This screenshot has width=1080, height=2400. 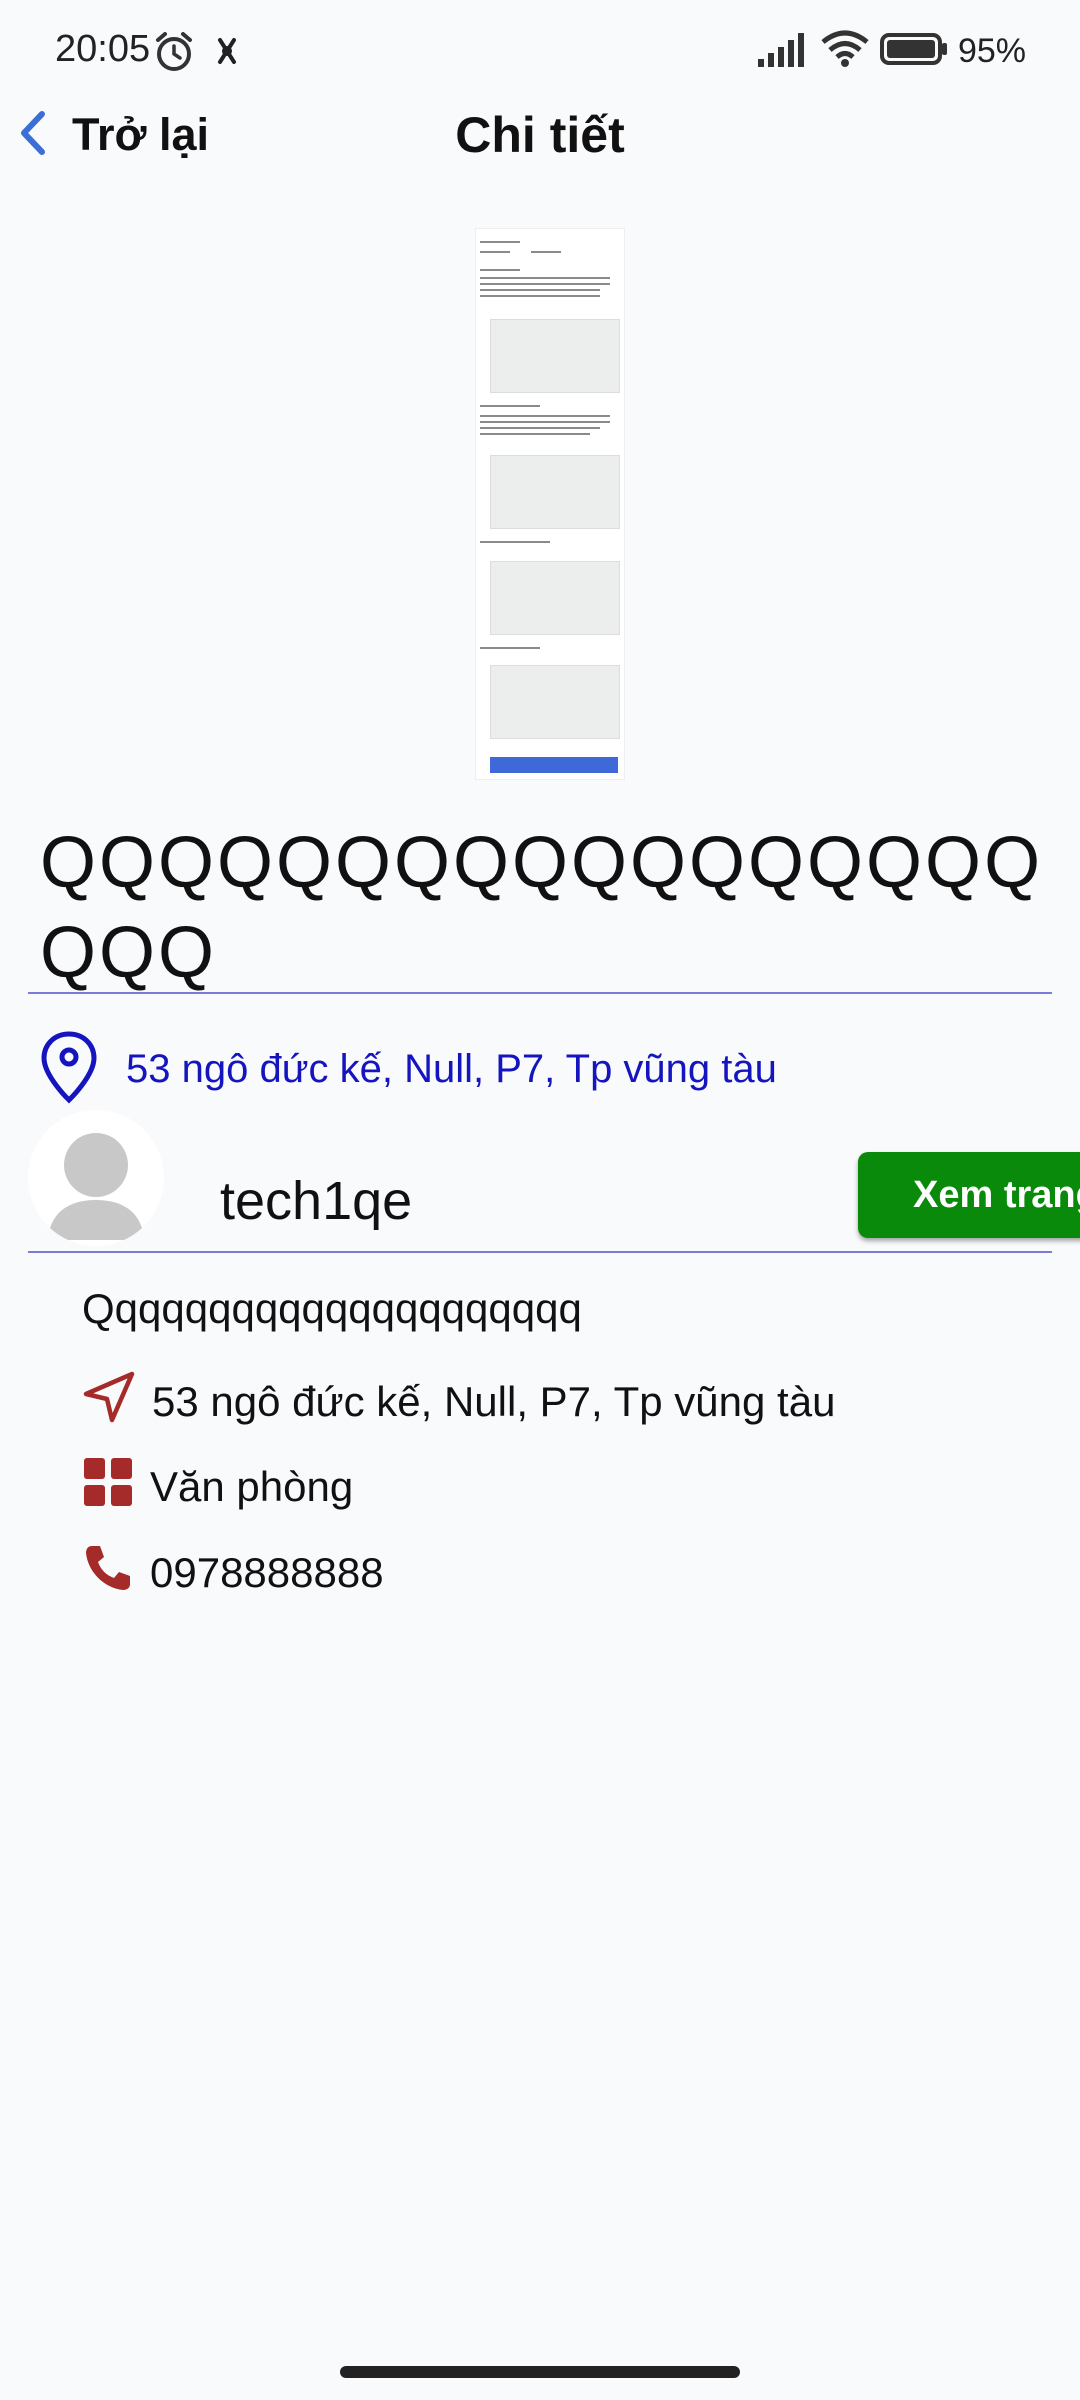 What do you see at coordinates (542, 908) in the screenshot?
I see `listing-title: QQQQQQQQQQQQQQQQQQQQ` at bounding box center [542, 908].